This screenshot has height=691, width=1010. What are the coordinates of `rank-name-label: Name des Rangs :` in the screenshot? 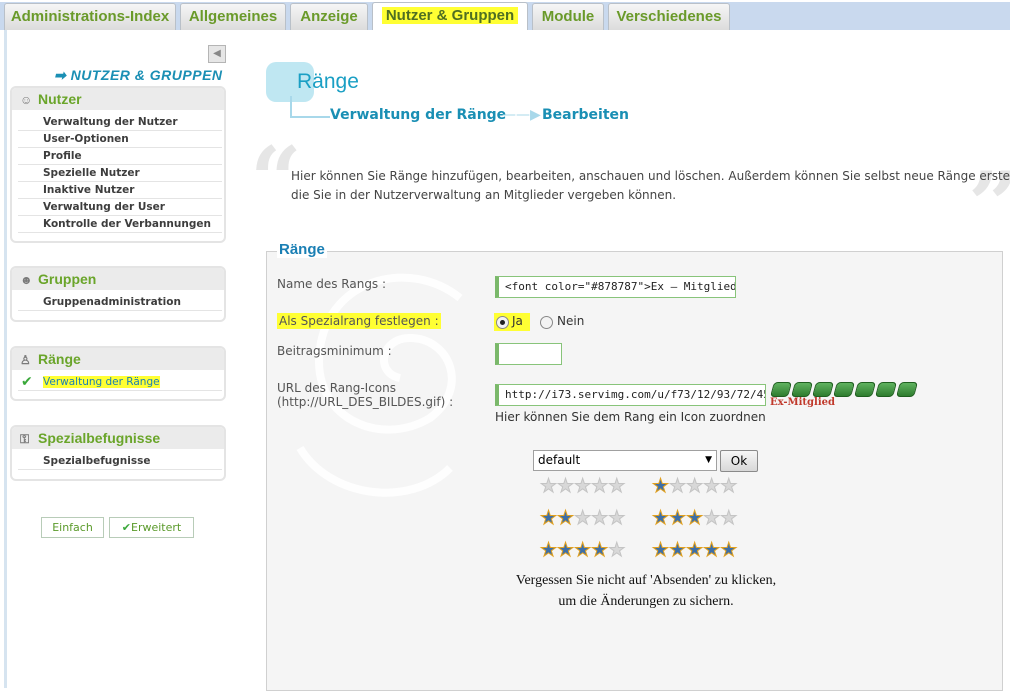 It's located at (332, 284).